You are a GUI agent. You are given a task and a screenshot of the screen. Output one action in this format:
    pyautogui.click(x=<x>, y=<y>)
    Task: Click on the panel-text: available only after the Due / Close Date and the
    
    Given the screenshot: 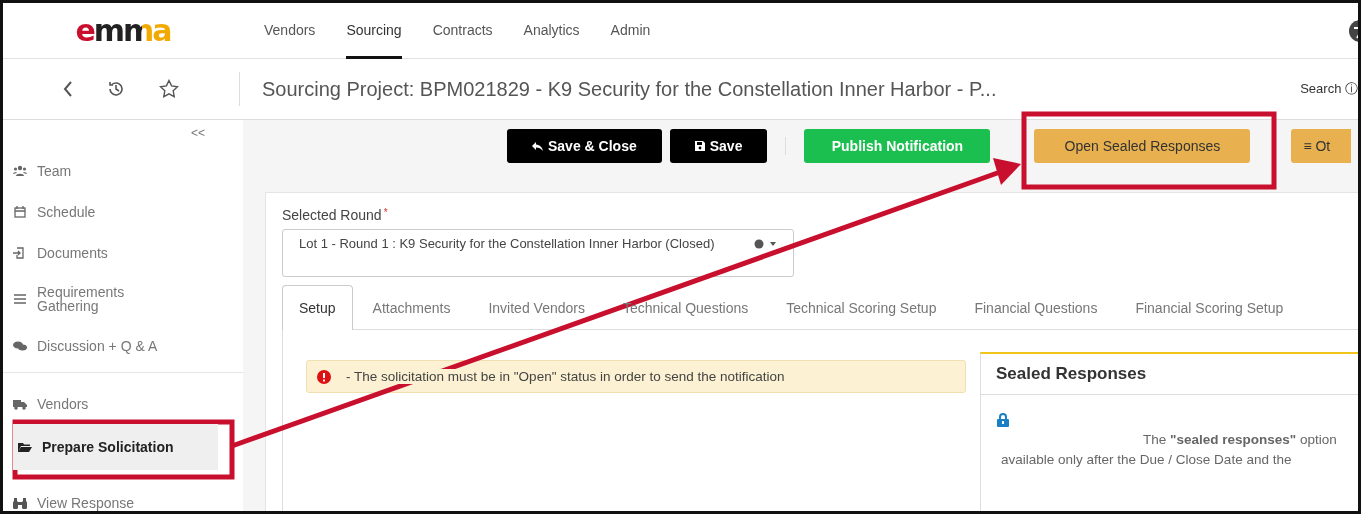 What is the action you would take?
    pyautogui.click(x=1146, y=459)
    